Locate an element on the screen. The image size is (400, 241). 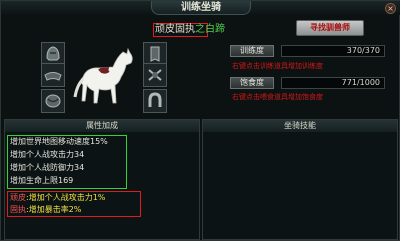
mount-name-suffix: 之白蹄 is located at coordinates (210, 29).